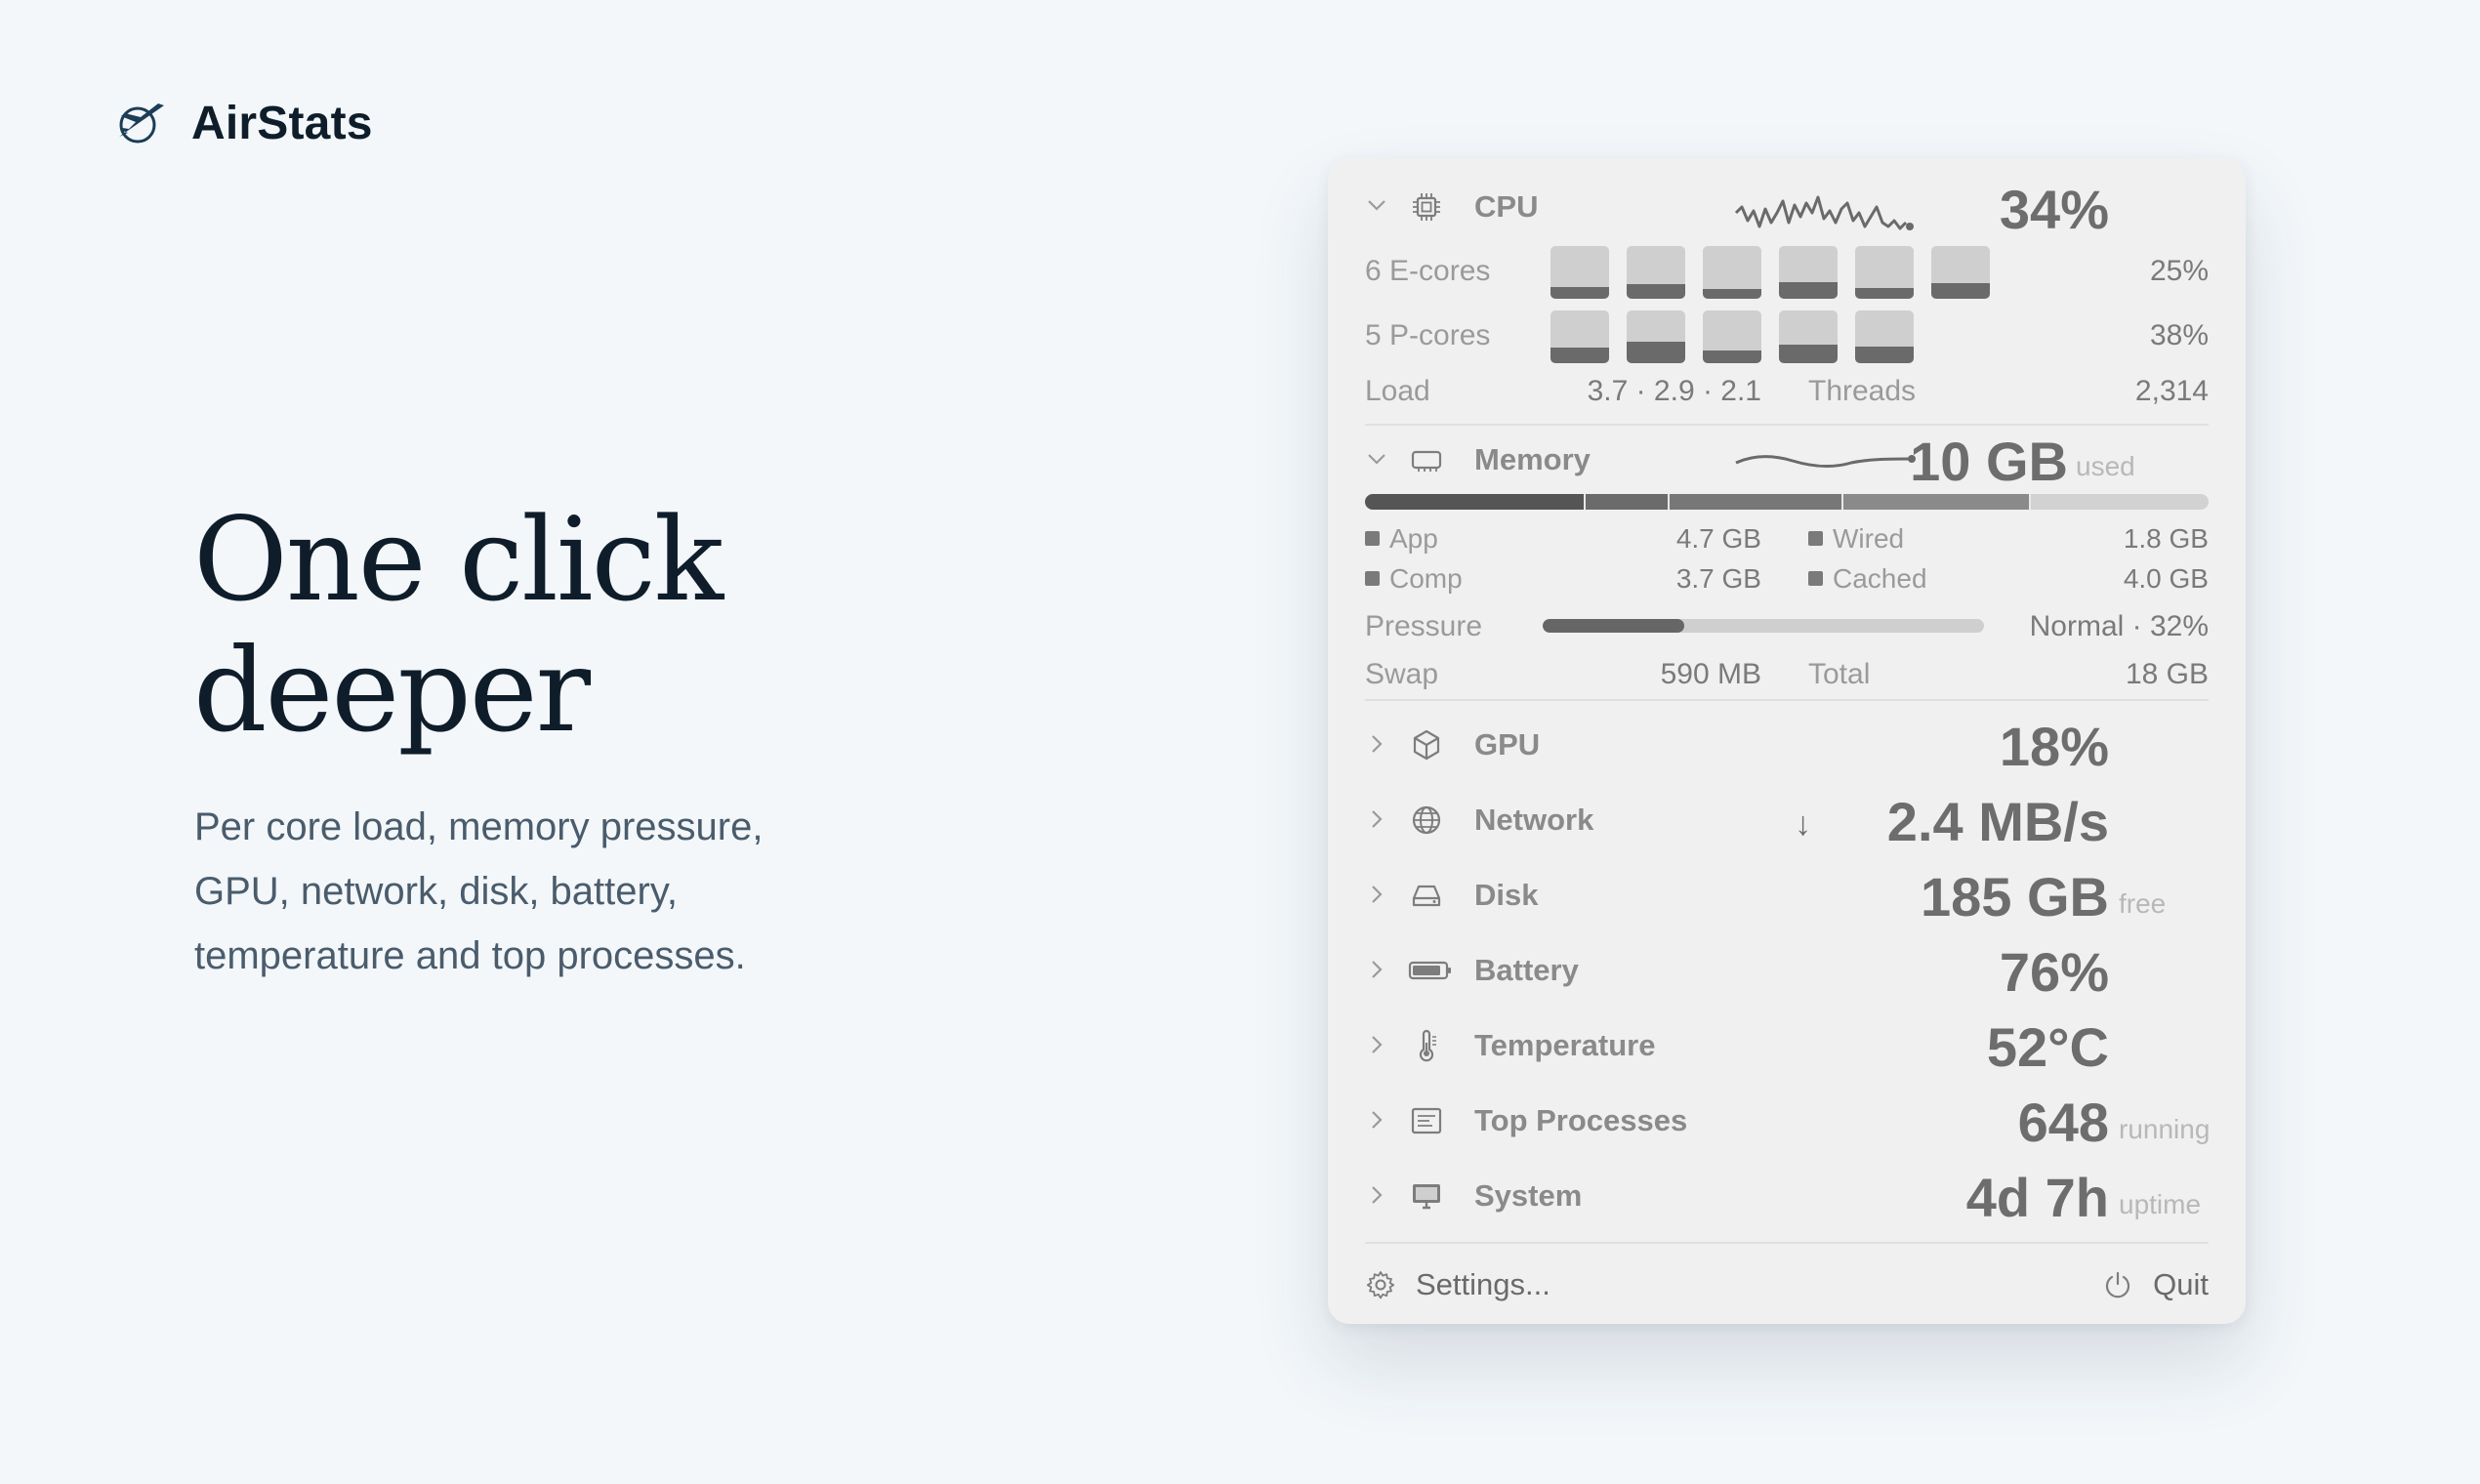 The height and width of the screenshot is (1484, 2480). I want to click on total-value: 18 GB, so click(2167, 674).